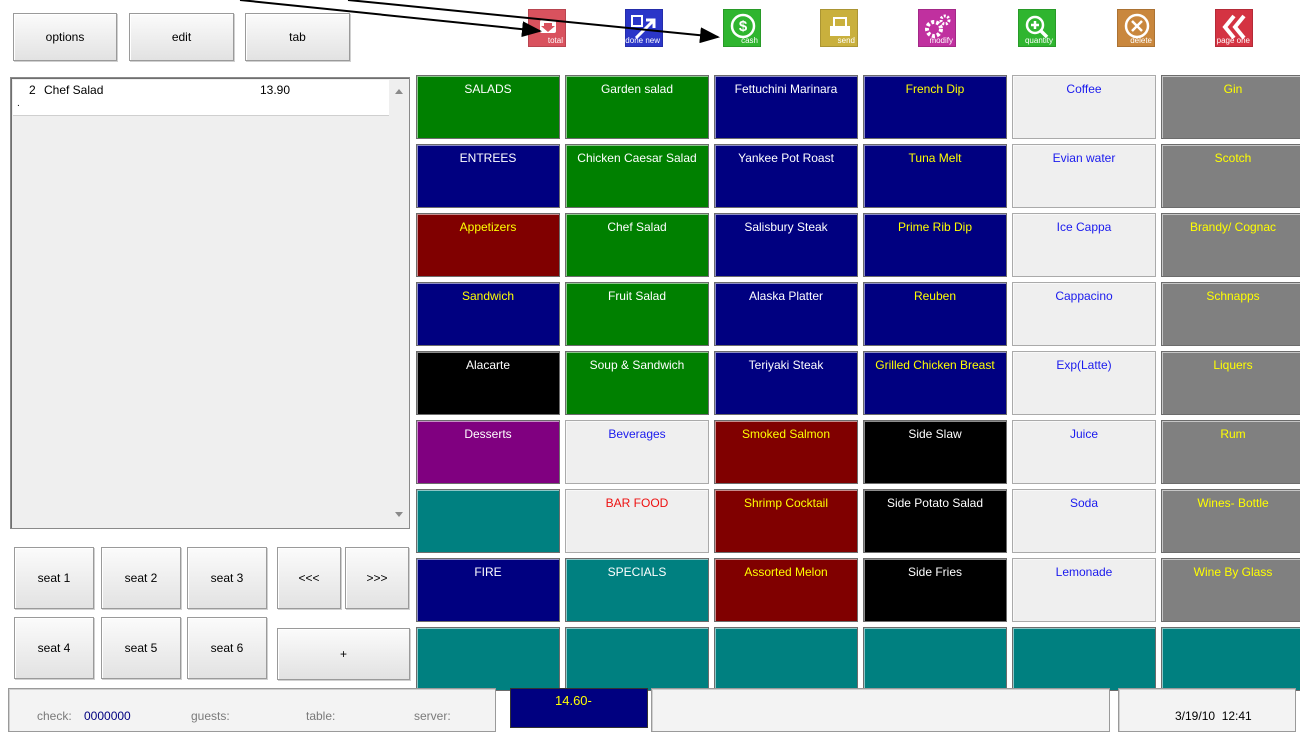 Image resolution: width=1300 pixels, height=734 pixels. Describe the element at coordinates (488, 176) in the screenshot. I see `menu-button-entrees: ENTREES` at that location.